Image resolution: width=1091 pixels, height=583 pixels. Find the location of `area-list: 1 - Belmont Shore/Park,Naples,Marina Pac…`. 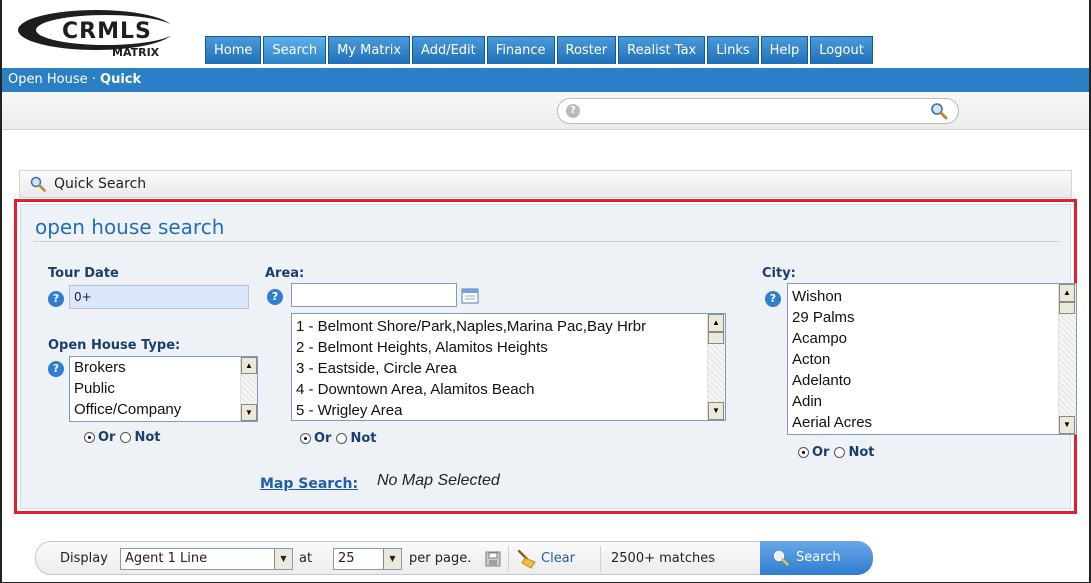

area-list: 1 - Belmont Shore/Park,Naples,Marina Pac… is located at coordinates (508, 367).